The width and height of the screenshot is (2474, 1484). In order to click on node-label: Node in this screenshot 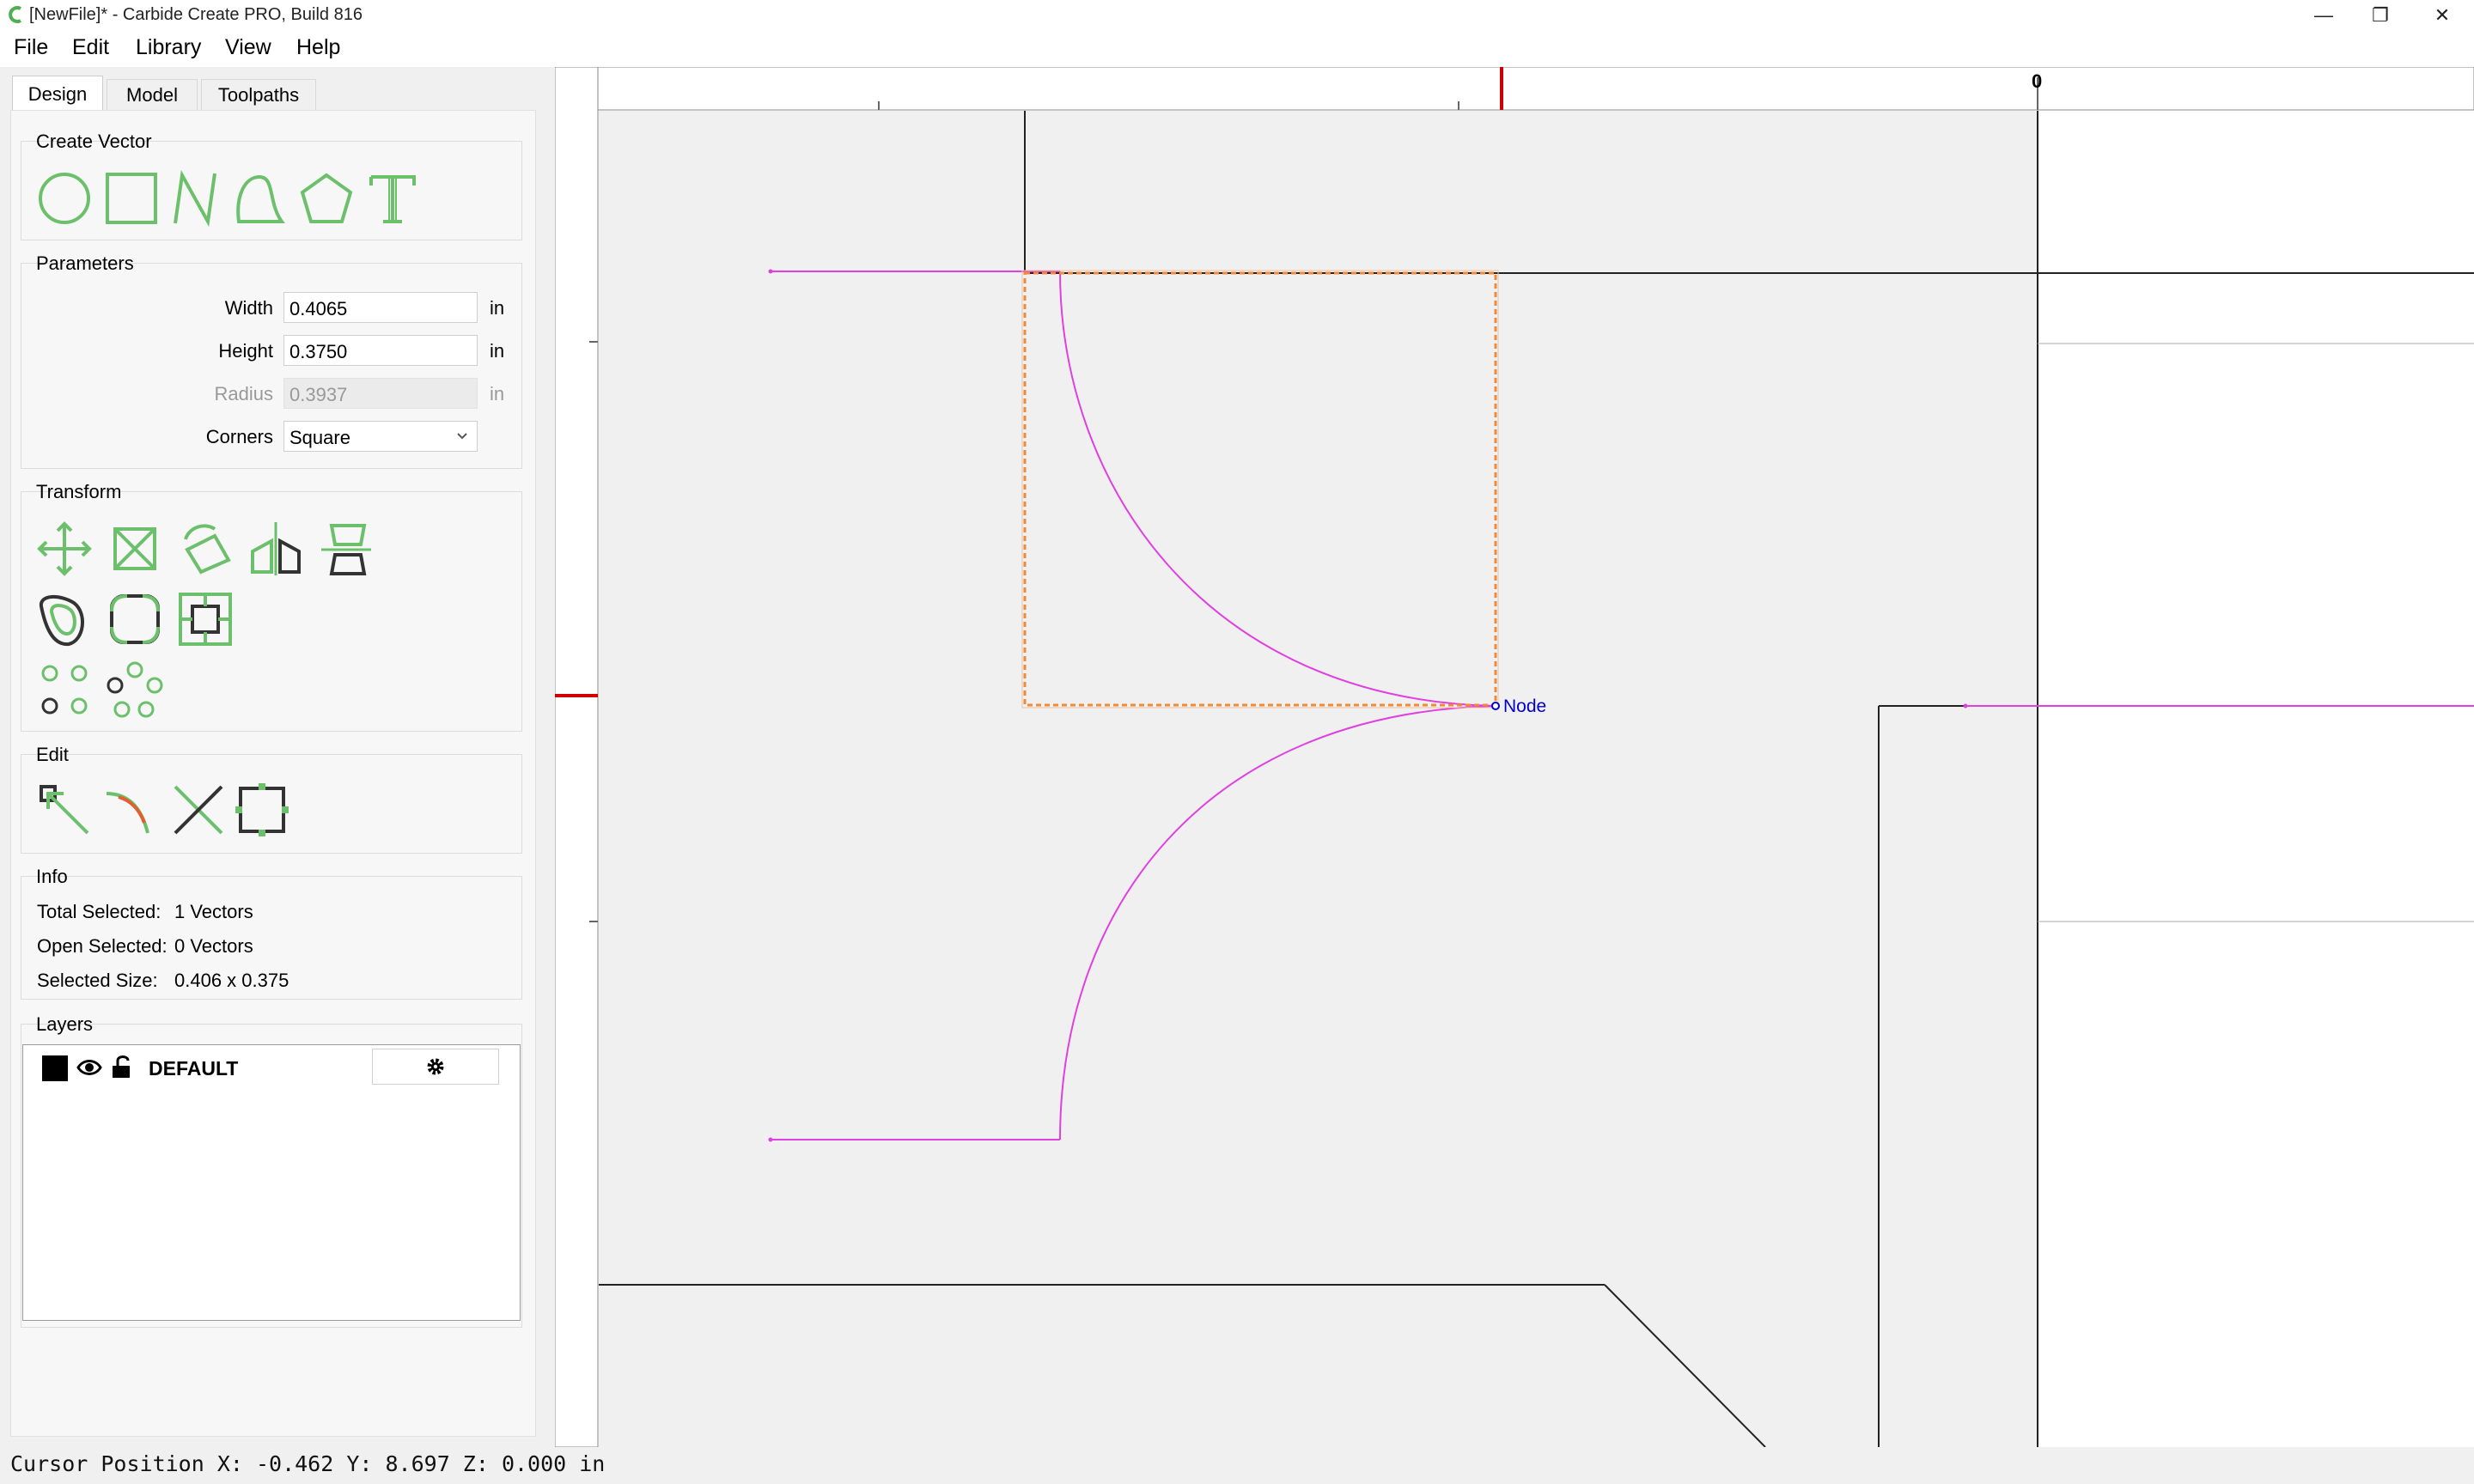, I will do `click(1525, 706)`.